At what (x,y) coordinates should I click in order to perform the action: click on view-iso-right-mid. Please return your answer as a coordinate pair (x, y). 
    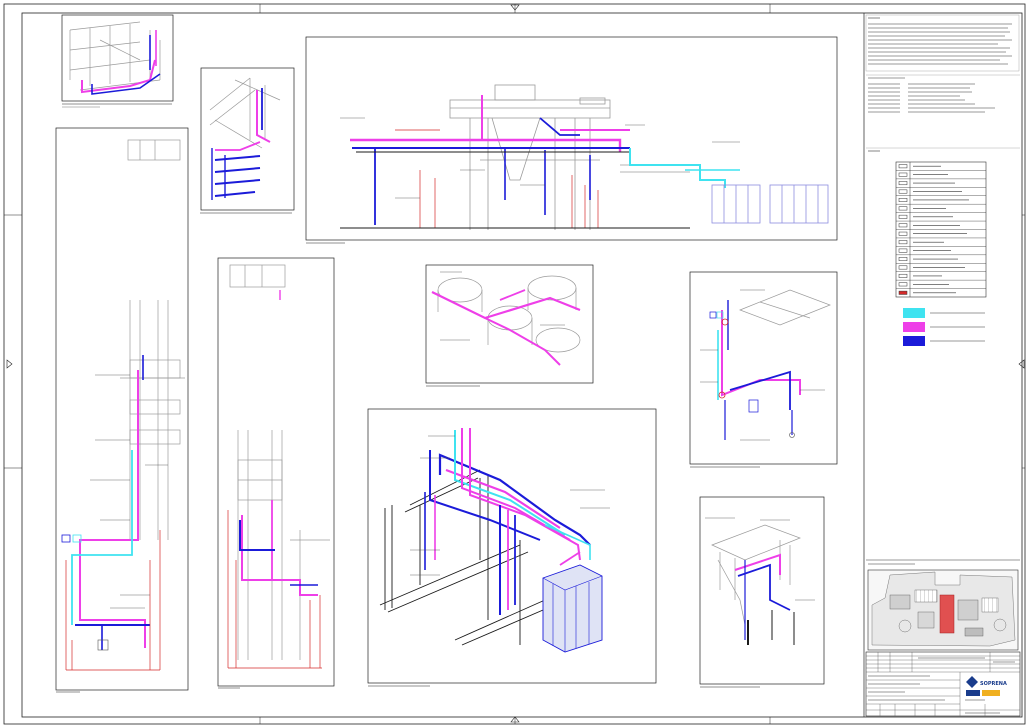
    Looking at the image, I should click on (763, 369).